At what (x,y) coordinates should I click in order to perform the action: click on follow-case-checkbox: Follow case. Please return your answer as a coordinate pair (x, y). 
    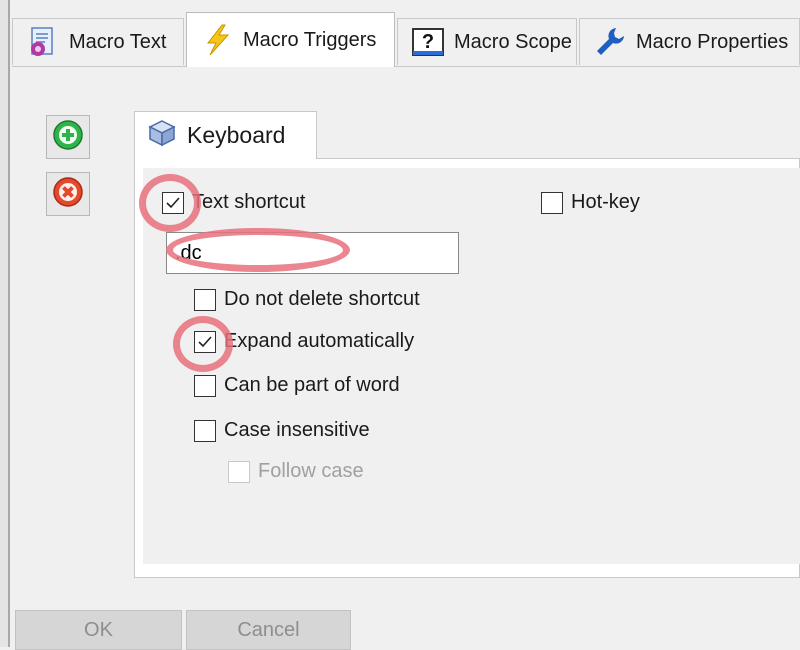
    Looking at the image, I should click on (296, 471).